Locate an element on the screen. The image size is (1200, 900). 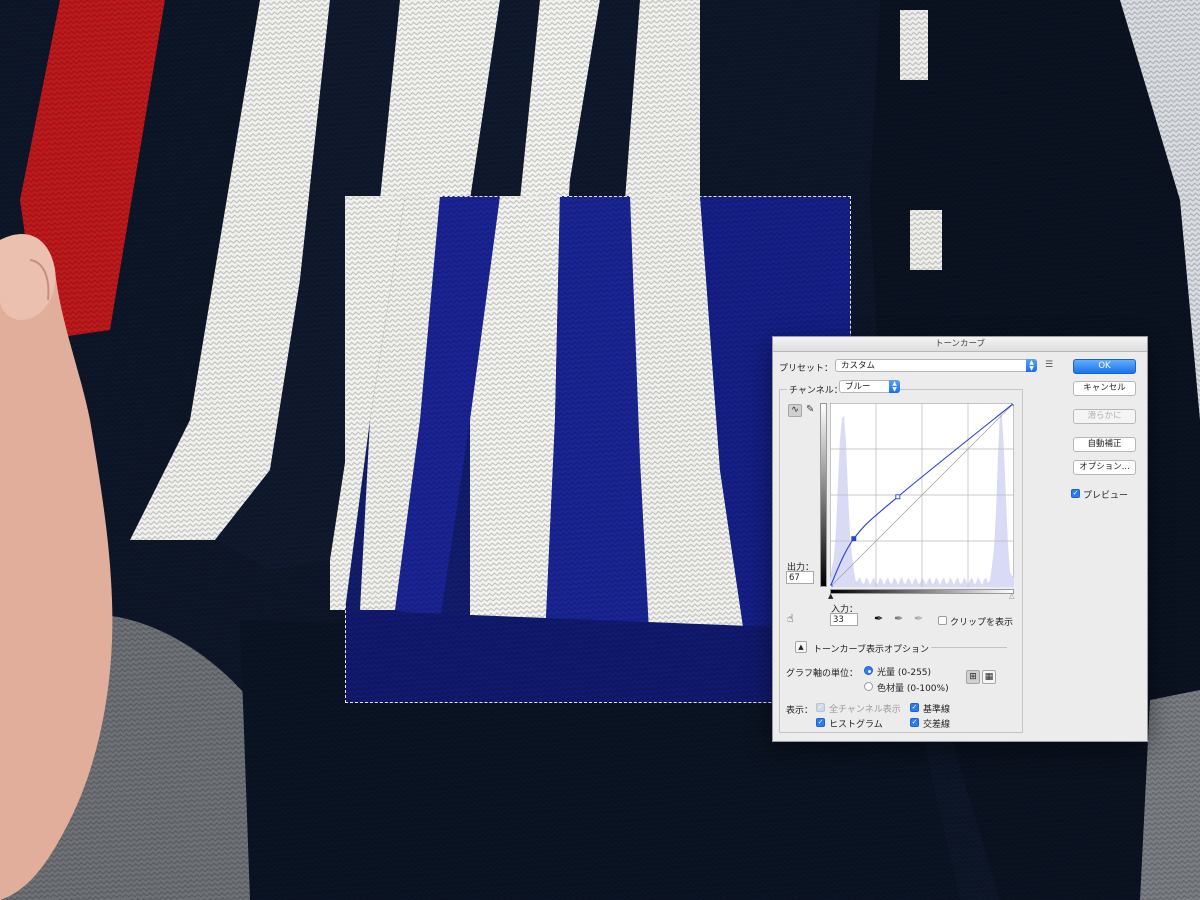
preset-value: カスタム is located at coordinates (858, 366).